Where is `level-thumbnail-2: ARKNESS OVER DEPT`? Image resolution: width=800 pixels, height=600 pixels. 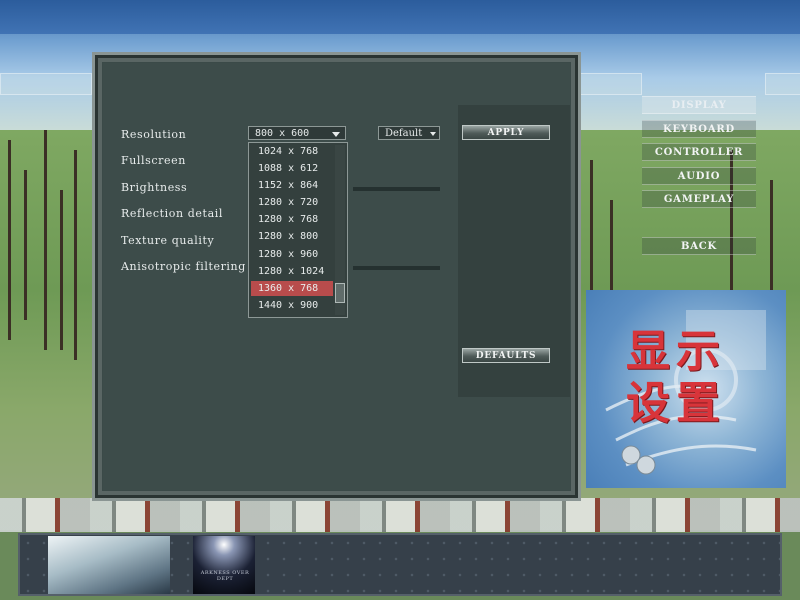
level-thumbnail-2: ARKNESS OVER DEPT is located at coordinates (224, 565).